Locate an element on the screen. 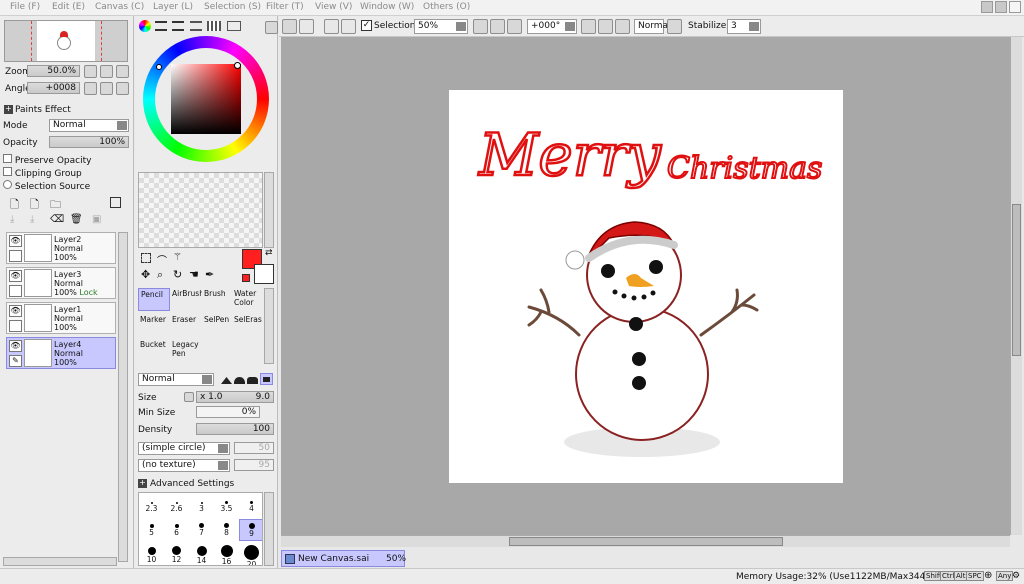 This screenshot has width=1024, height=584. magic-wand-icon: ⚚ is located at coordinates (177, 257).